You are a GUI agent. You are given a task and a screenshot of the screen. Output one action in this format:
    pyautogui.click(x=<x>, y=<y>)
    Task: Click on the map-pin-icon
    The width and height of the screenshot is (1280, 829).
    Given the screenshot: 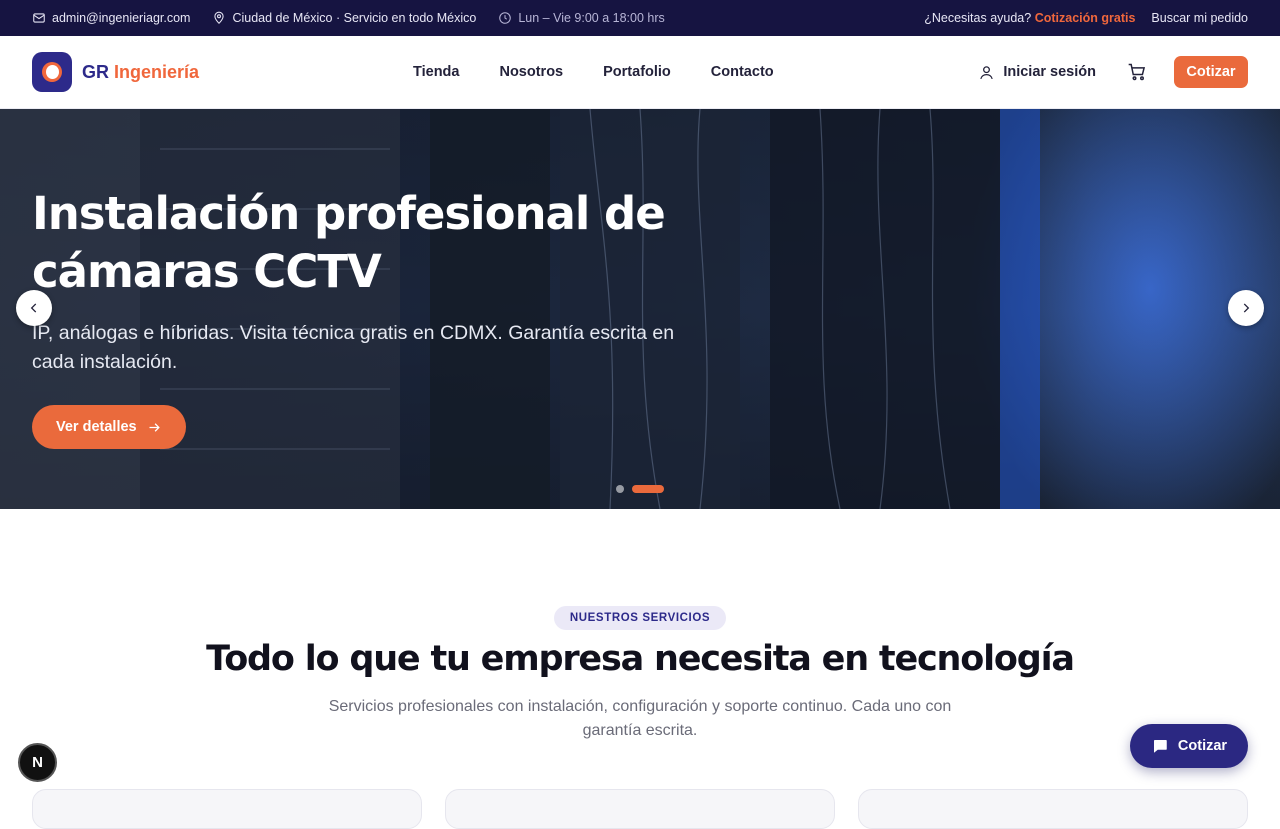 What is the action you would take?
    pyautogui.click(x=219, y=17)
    